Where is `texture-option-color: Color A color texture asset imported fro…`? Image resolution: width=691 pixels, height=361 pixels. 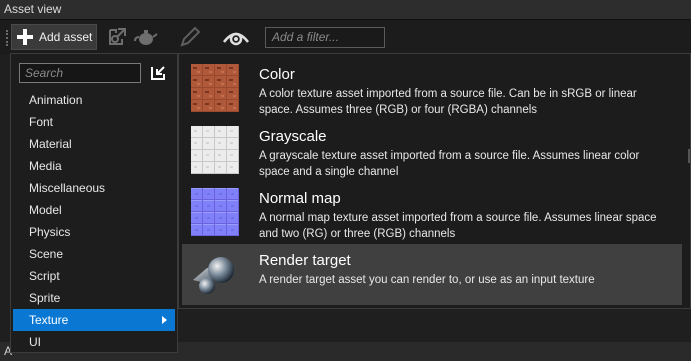
texture-option-color: Color A color texture asset imported fro… is located at coordinates (432, 88).